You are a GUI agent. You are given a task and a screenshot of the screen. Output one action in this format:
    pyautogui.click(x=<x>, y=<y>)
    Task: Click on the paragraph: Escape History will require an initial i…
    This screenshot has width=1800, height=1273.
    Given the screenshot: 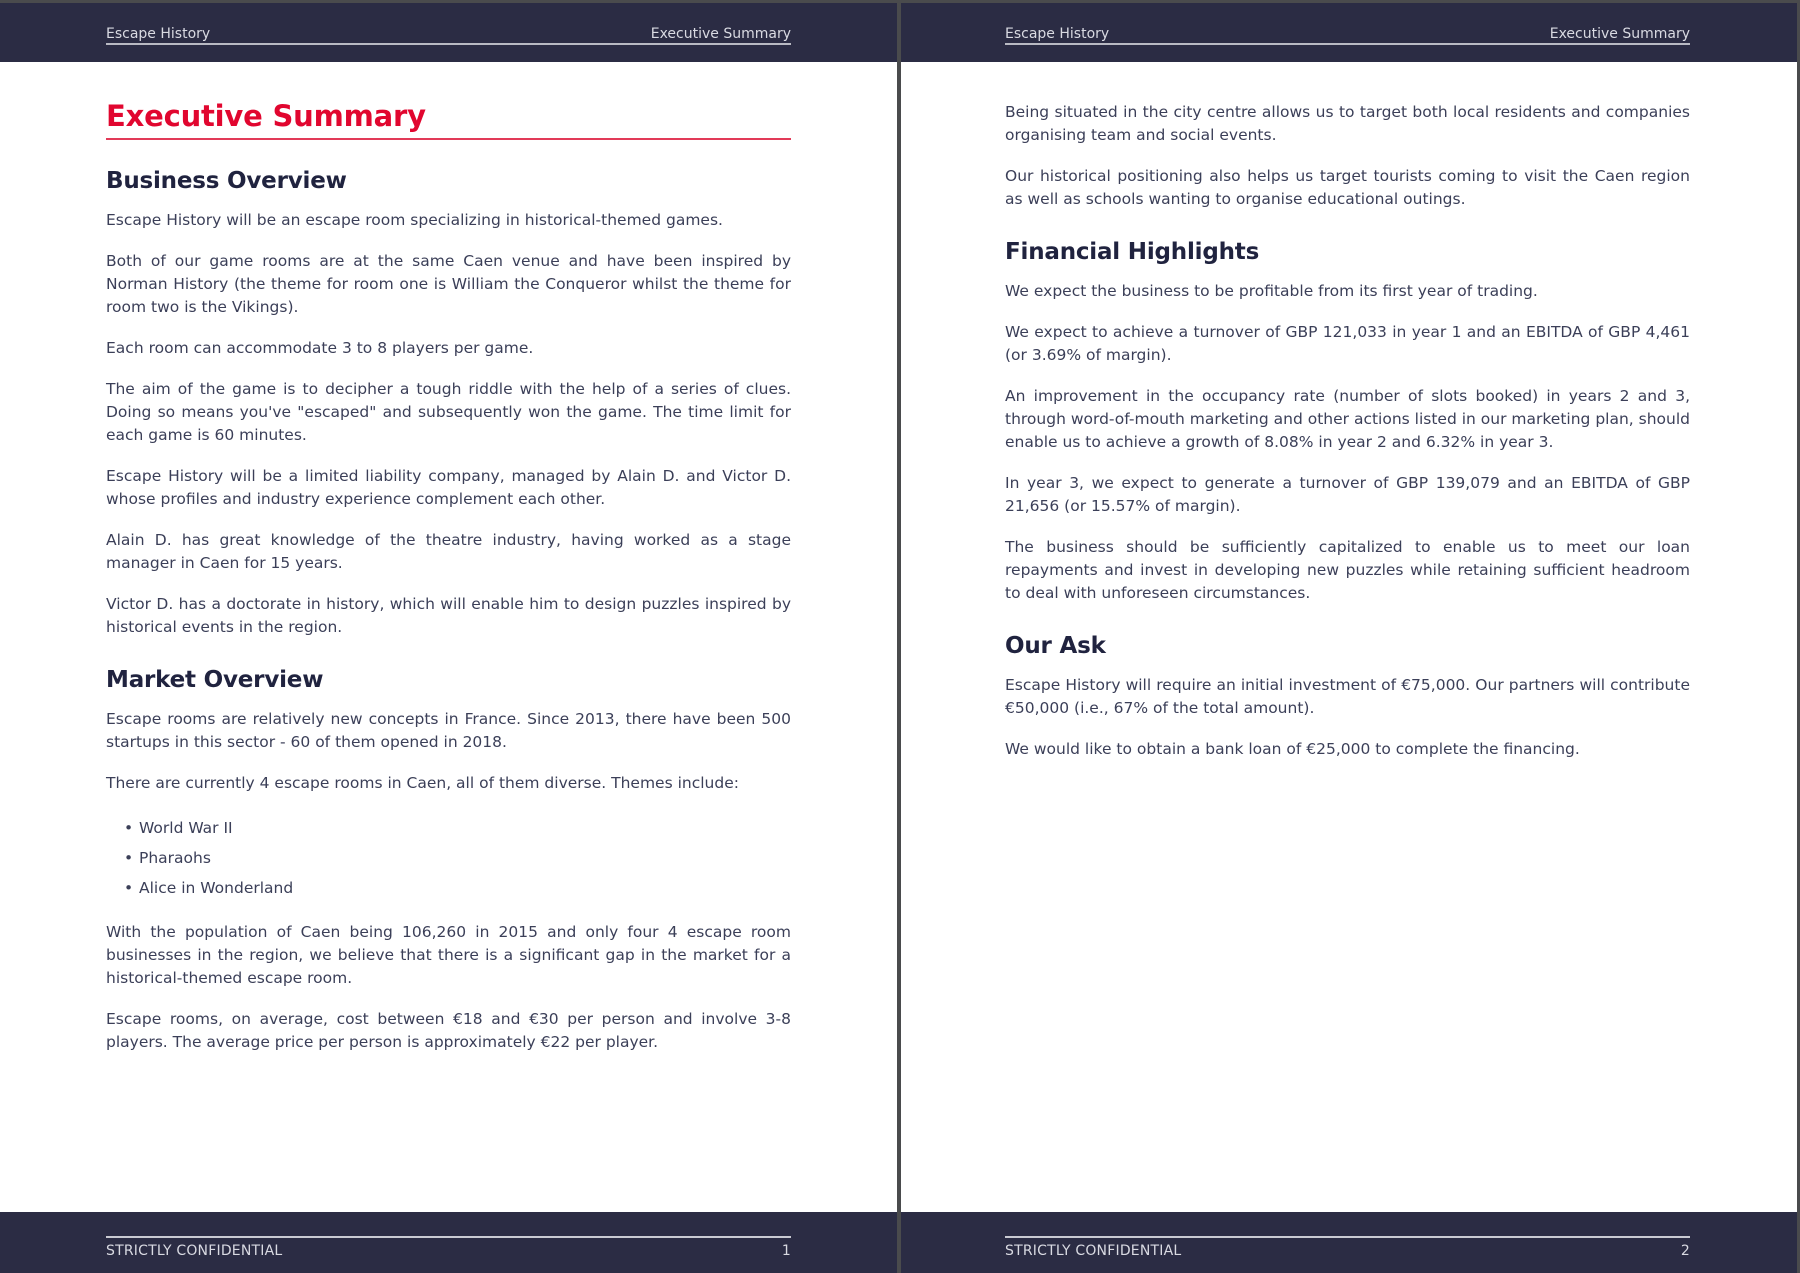 What is the action you would take?
    pyautogui.click(x=1347, y=696)
    